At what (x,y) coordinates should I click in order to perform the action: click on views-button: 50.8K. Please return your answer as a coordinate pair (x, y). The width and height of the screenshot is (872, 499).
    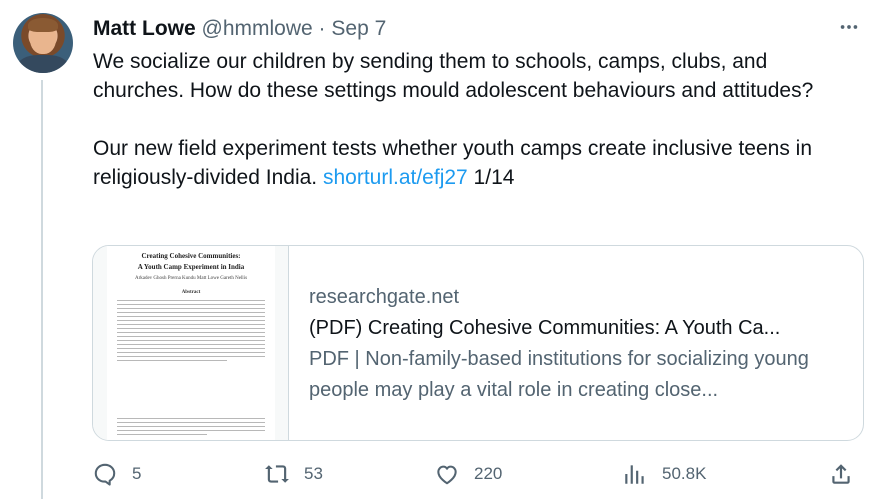
    Looking at the image, I should click on (664, 474).